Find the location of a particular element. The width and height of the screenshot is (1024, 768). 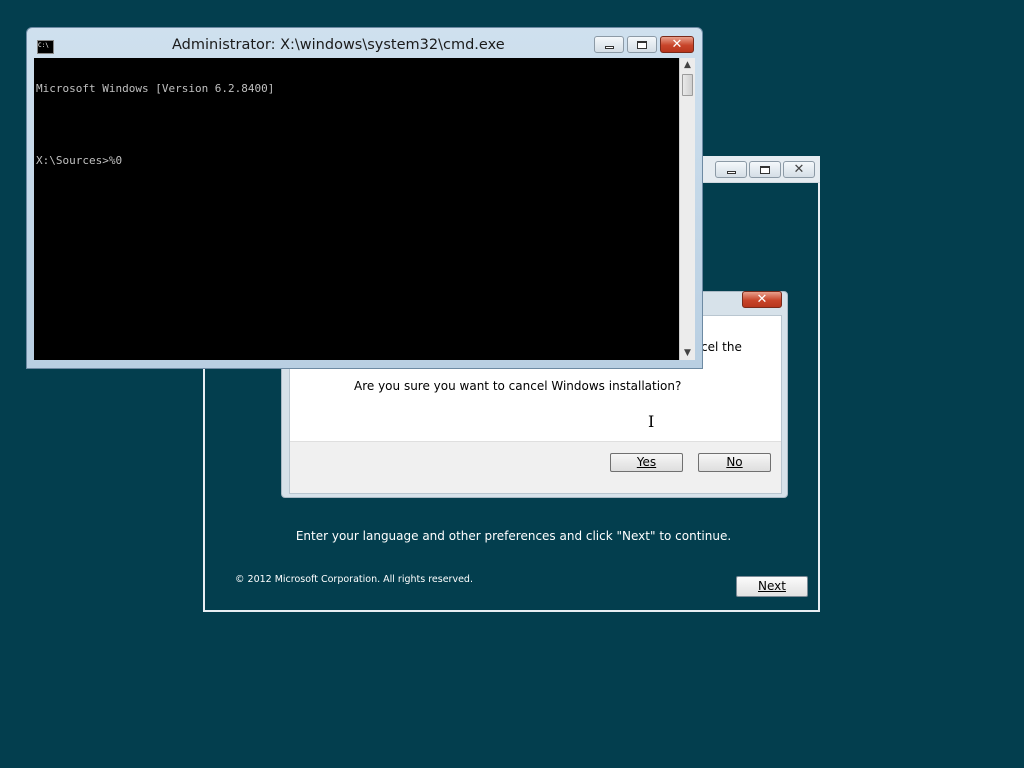

cmd-maximize-button is located at coordinates (642, 44).